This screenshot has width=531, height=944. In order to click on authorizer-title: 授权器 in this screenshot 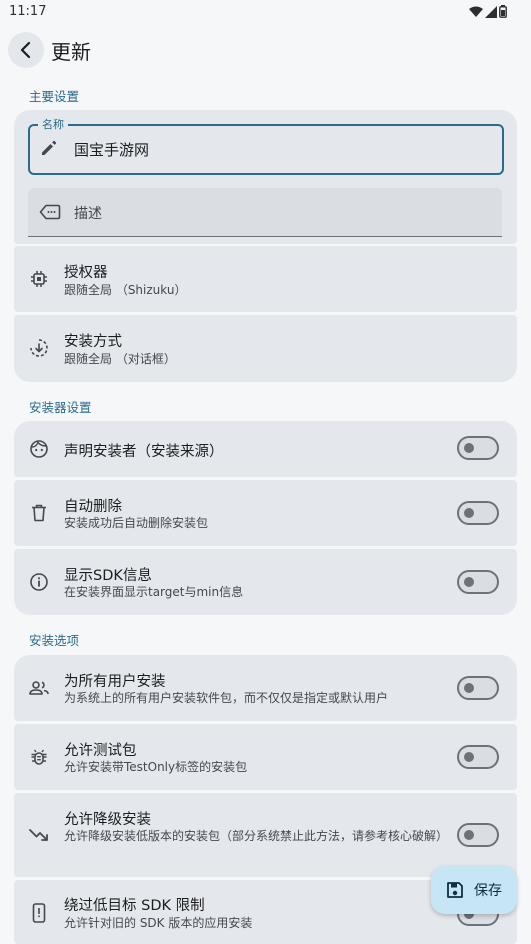, I will do `click(86, 273)`.